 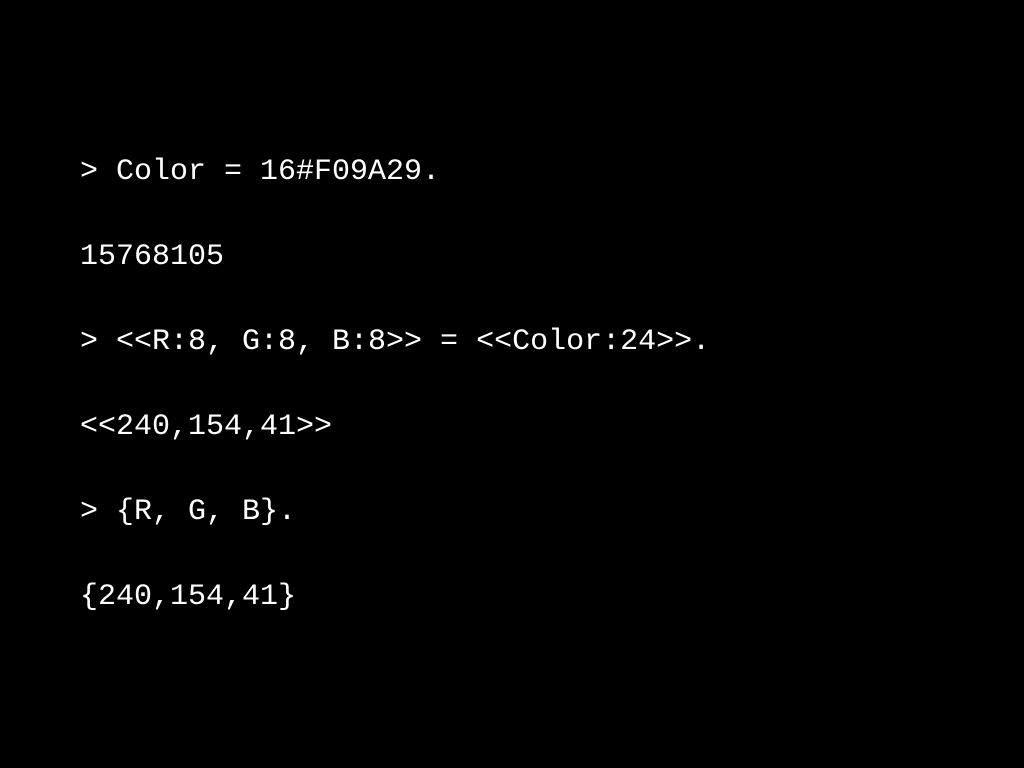 What do you see at coordinates (188, 512) in the screenshot?
I see `command-line-3: > {R, G, B}.` at bounding box center [188, 512].